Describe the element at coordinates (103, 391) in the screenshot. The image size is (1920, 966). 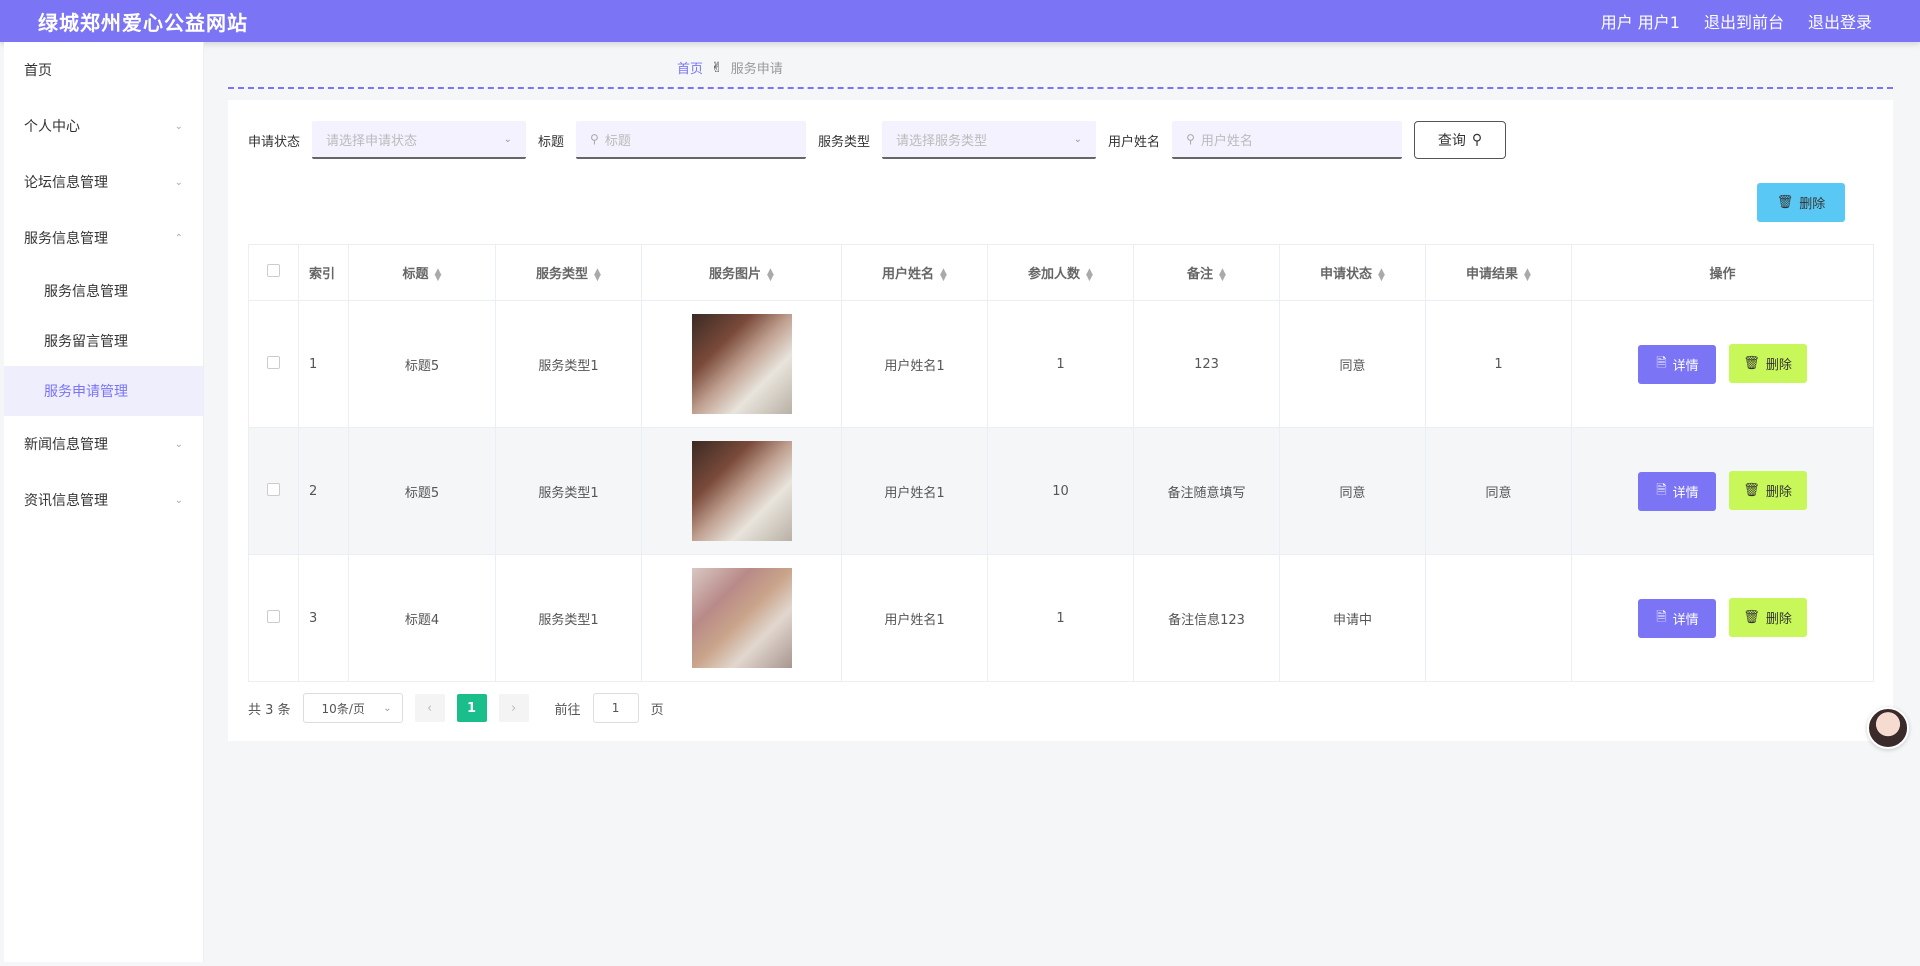
I see `sidebar-subitem-service-applications: 服务申请管理` at that location.